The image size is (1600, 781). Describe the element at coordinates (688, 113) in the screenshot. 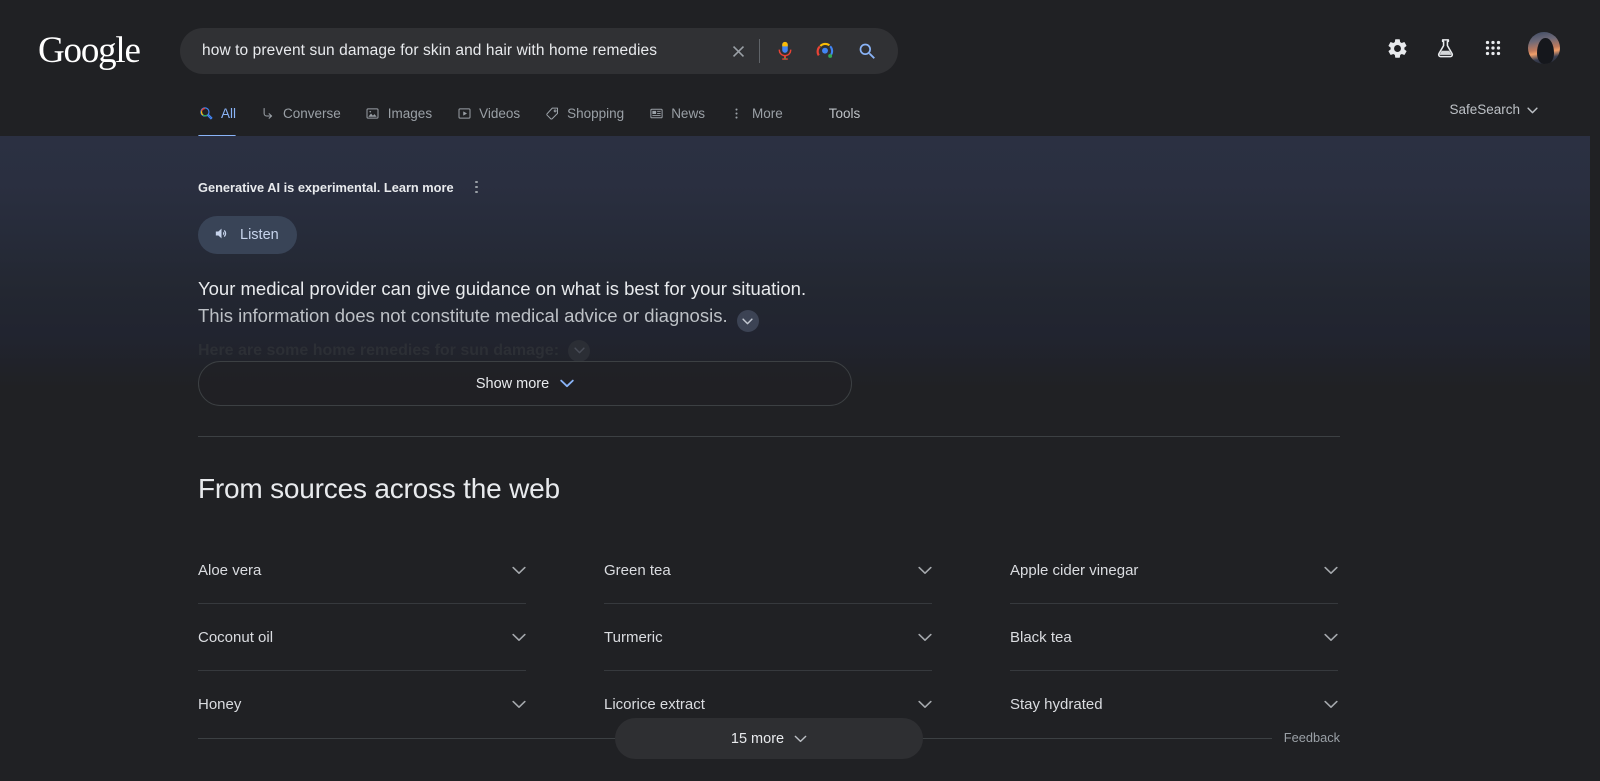

I see `tab-label: News` at that location.